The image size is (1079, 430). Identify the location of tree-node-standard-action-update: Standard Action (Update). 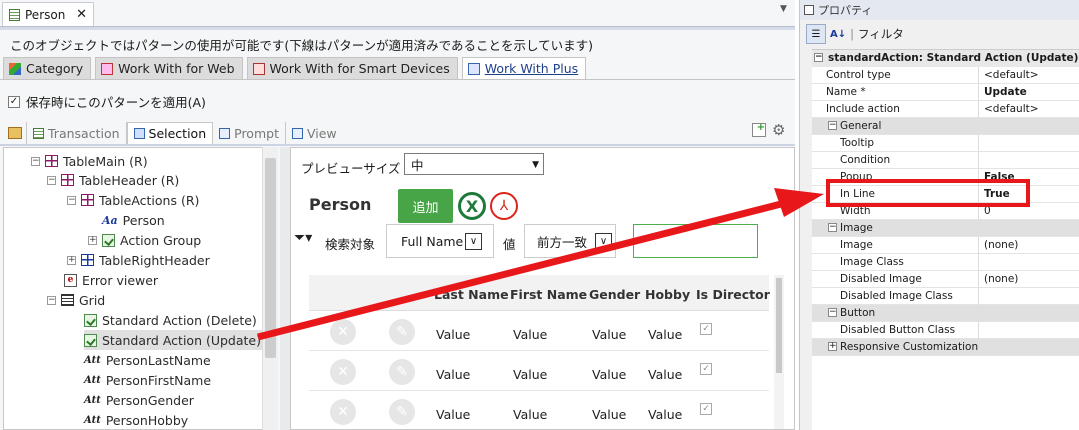
(174, 340).